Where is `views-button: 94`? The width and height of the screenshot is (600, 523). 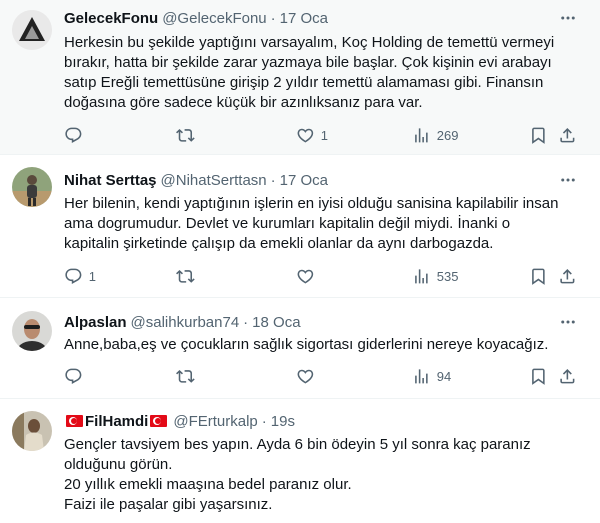 views-button: 94 is located at coordinates (431, 376).